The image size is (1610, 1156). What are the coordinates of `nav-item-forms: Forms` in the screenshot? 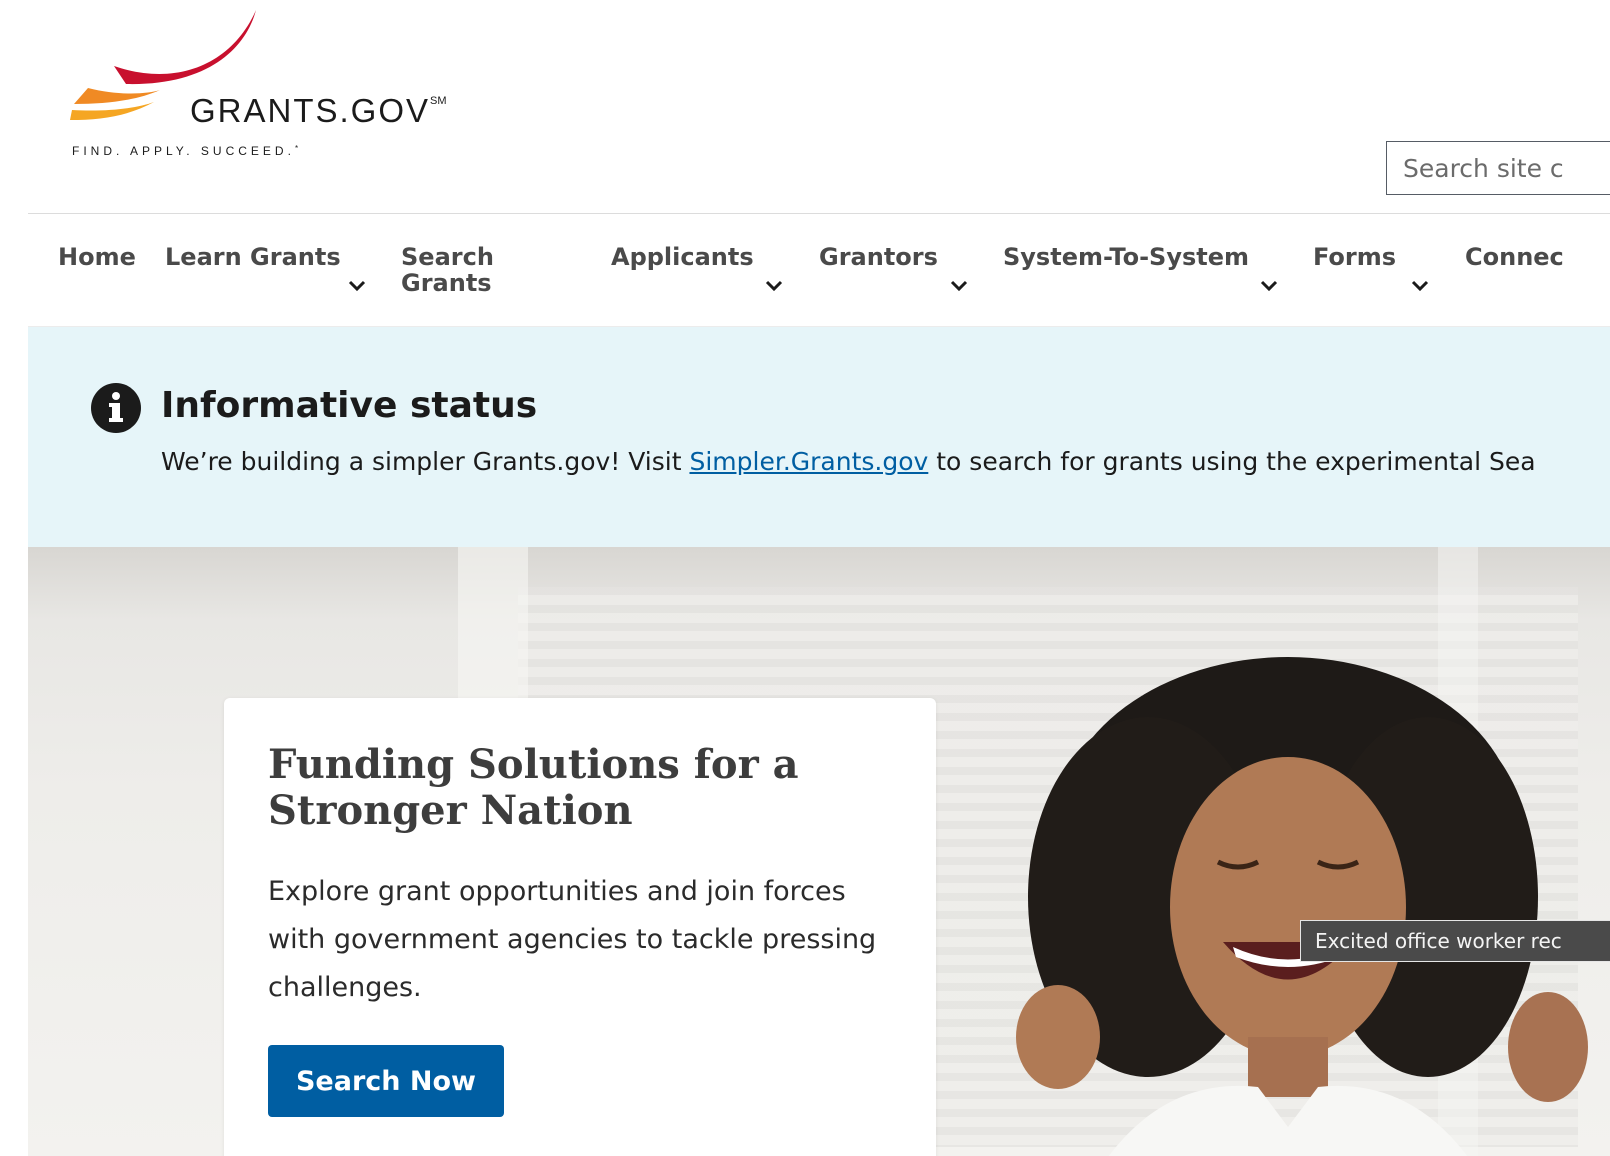 It's located at (1354, 257).